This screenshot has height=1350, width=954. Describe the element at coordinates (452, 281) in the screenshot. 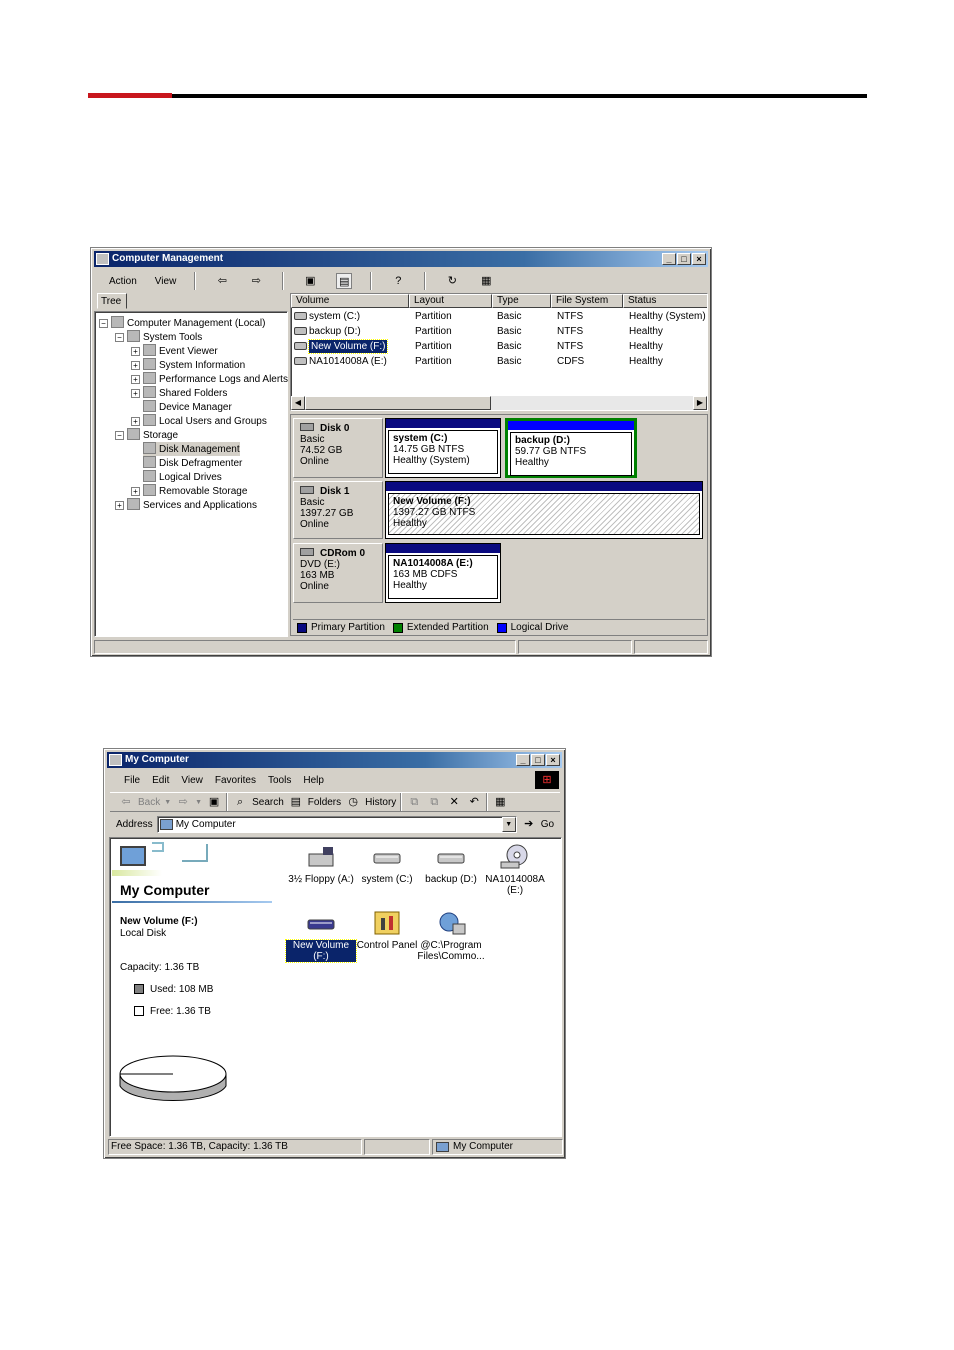

I see `refresh-icon: ↻` at that location.